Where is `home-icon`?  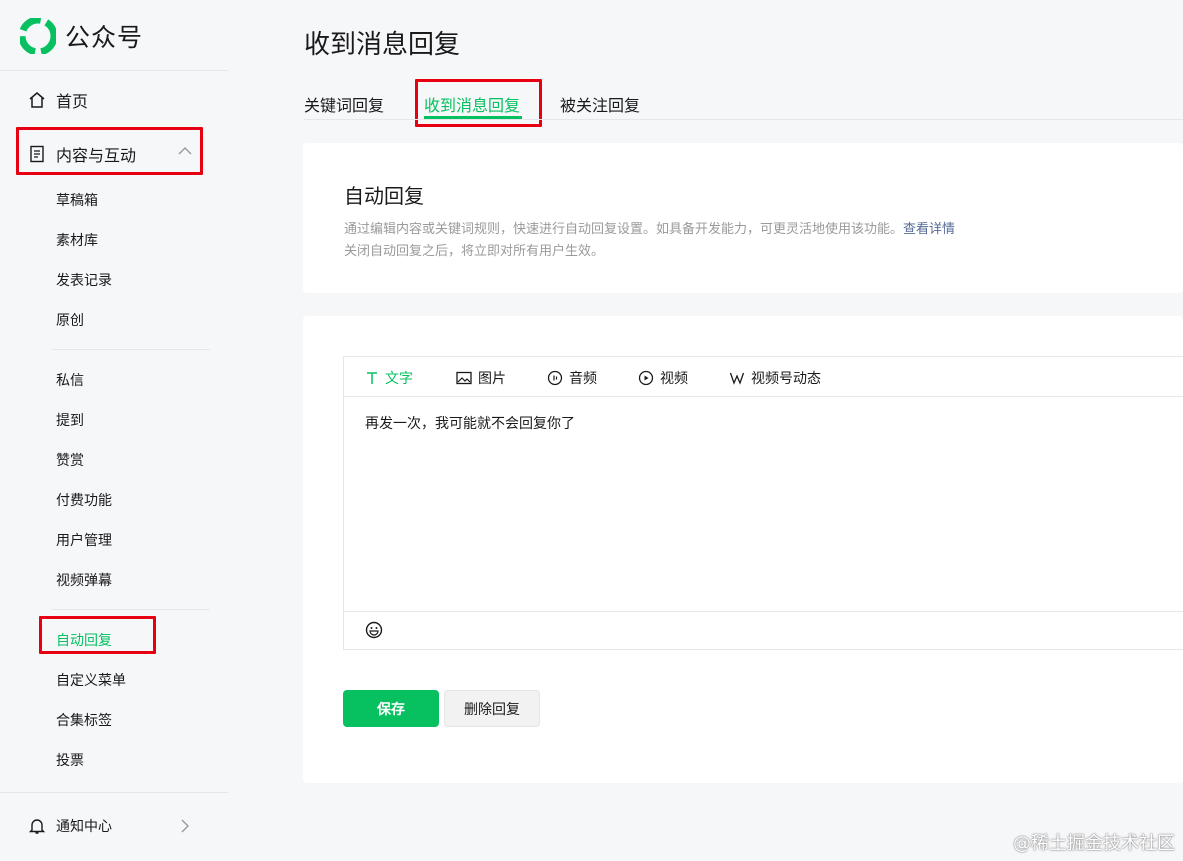
home-icon is located at coordinates (37, 100).